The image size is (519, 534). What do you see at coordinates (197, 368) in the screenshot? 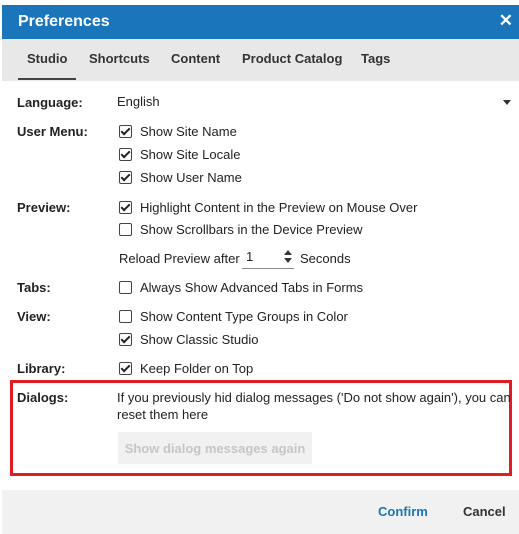
I see `checkbox-label: Keep Folder on Top` at bounding box center [197, 368].